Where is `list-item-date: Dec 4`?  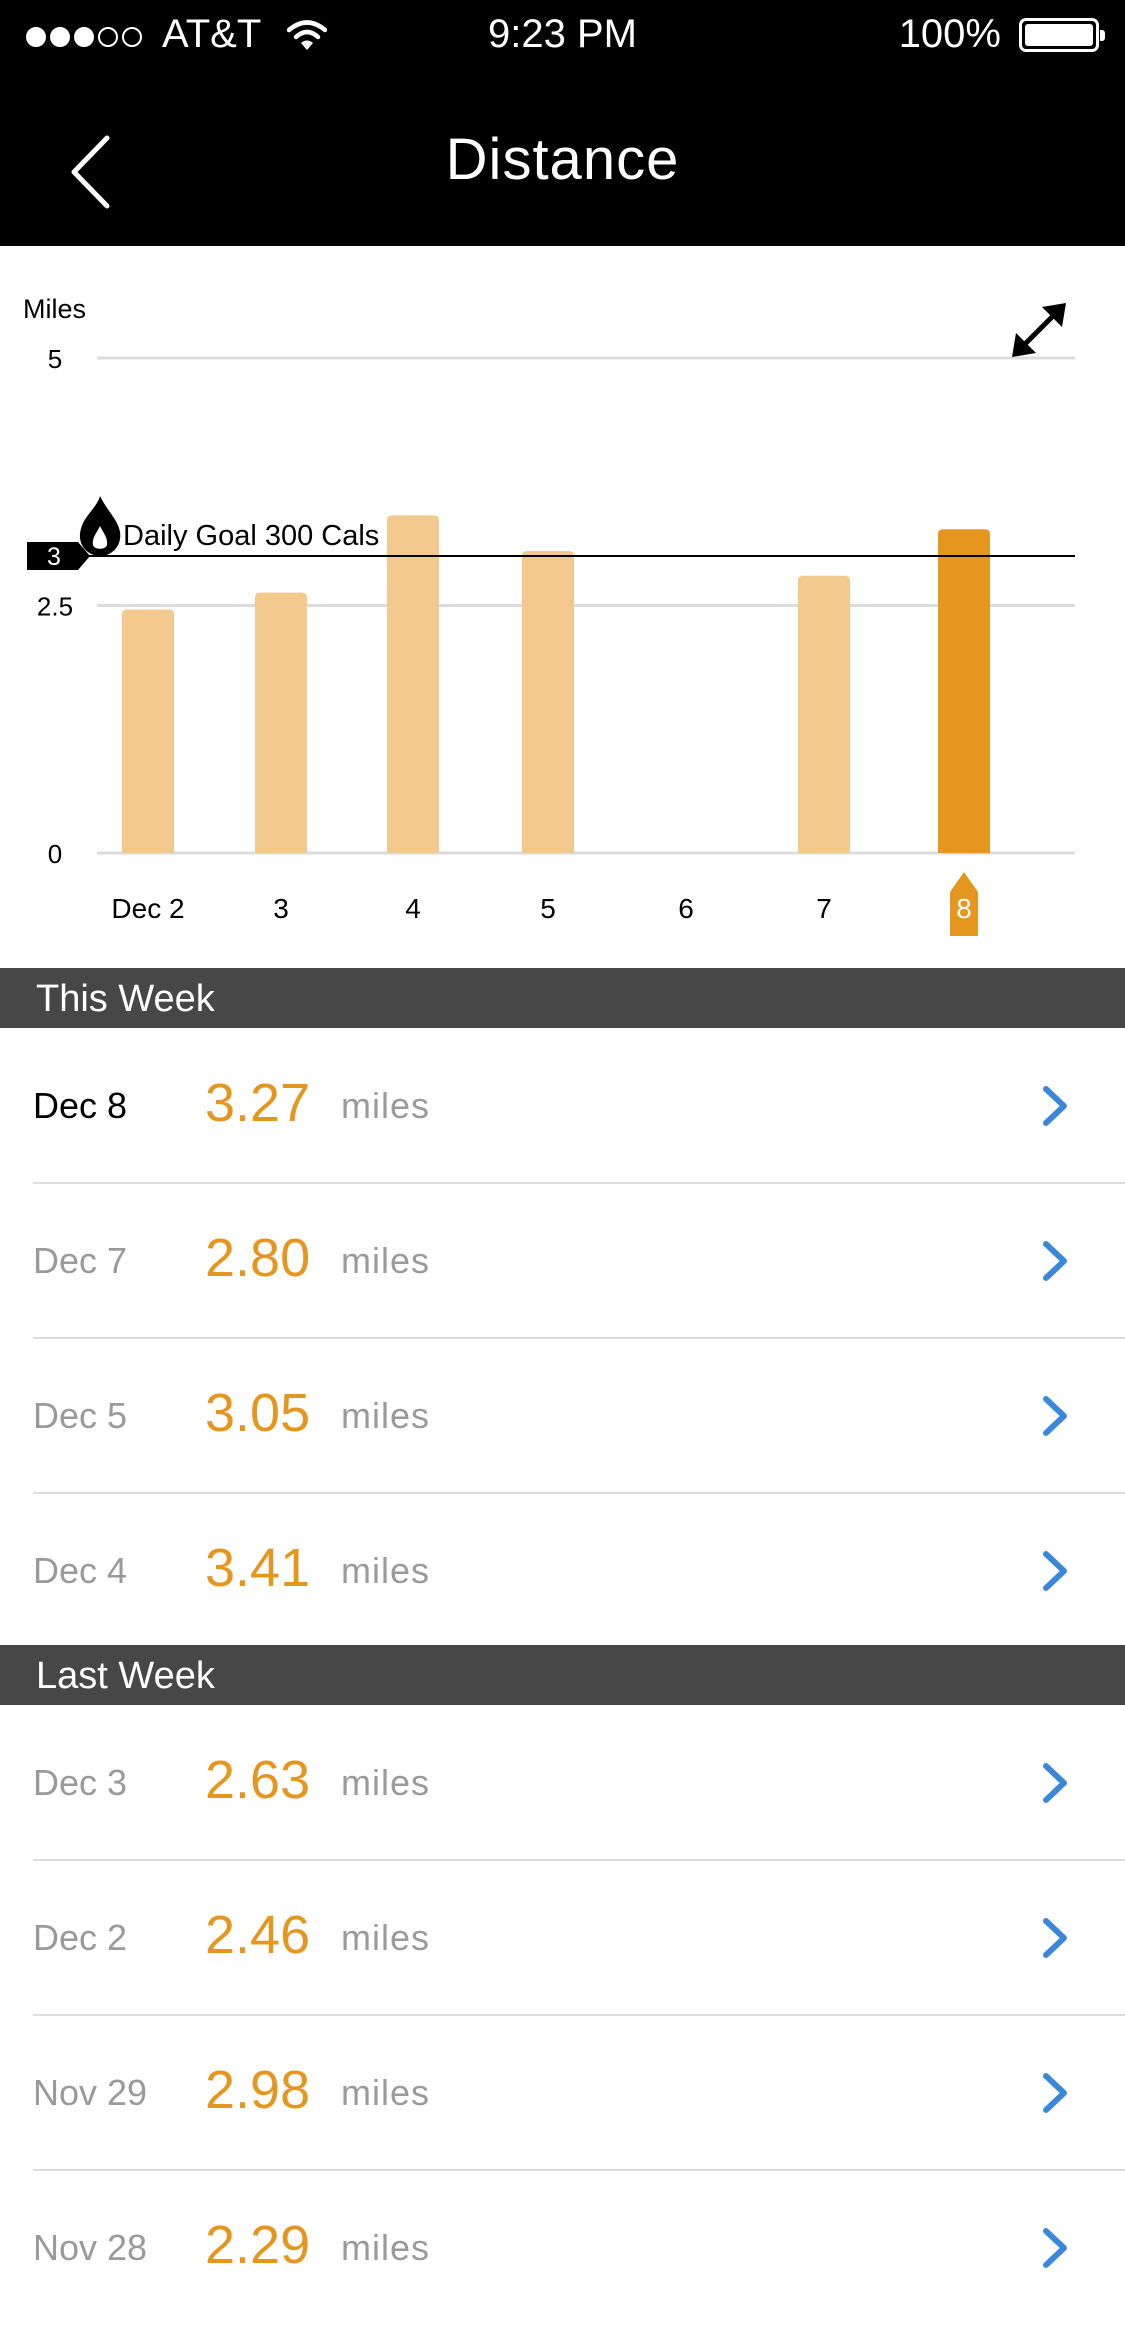 list-item-date: Dec 4 is located at coordinates (80, 1570).